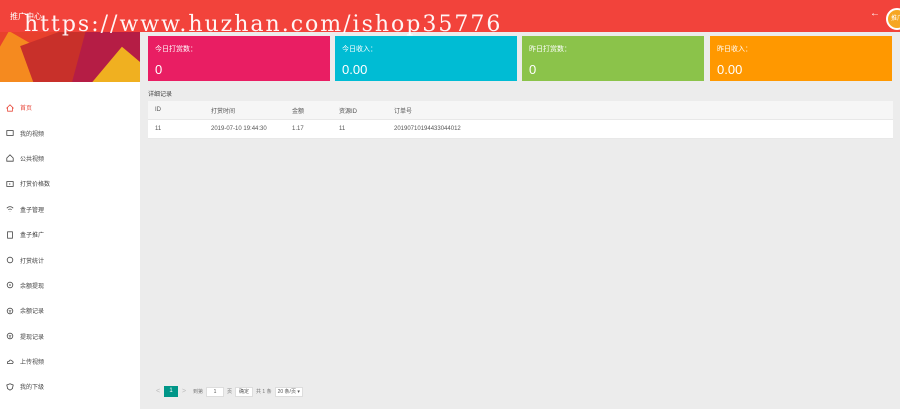 The height and width of the screenshot is (409, 900). What do you see at coordinates (32, 134) in the screenshot?
I see `sidebar-item-label: 我的视频` at bounding box center [32, 134].